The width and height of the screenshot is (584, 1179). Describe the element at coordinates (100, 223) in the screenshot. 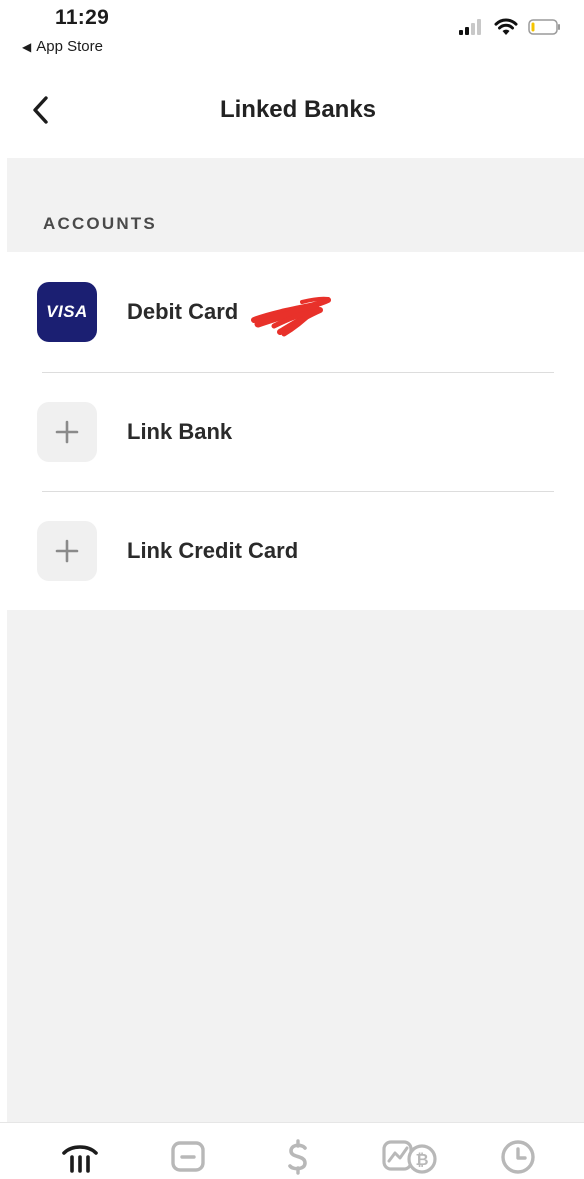

I see `section-label-accounts: ACCOUNTS` at that location.